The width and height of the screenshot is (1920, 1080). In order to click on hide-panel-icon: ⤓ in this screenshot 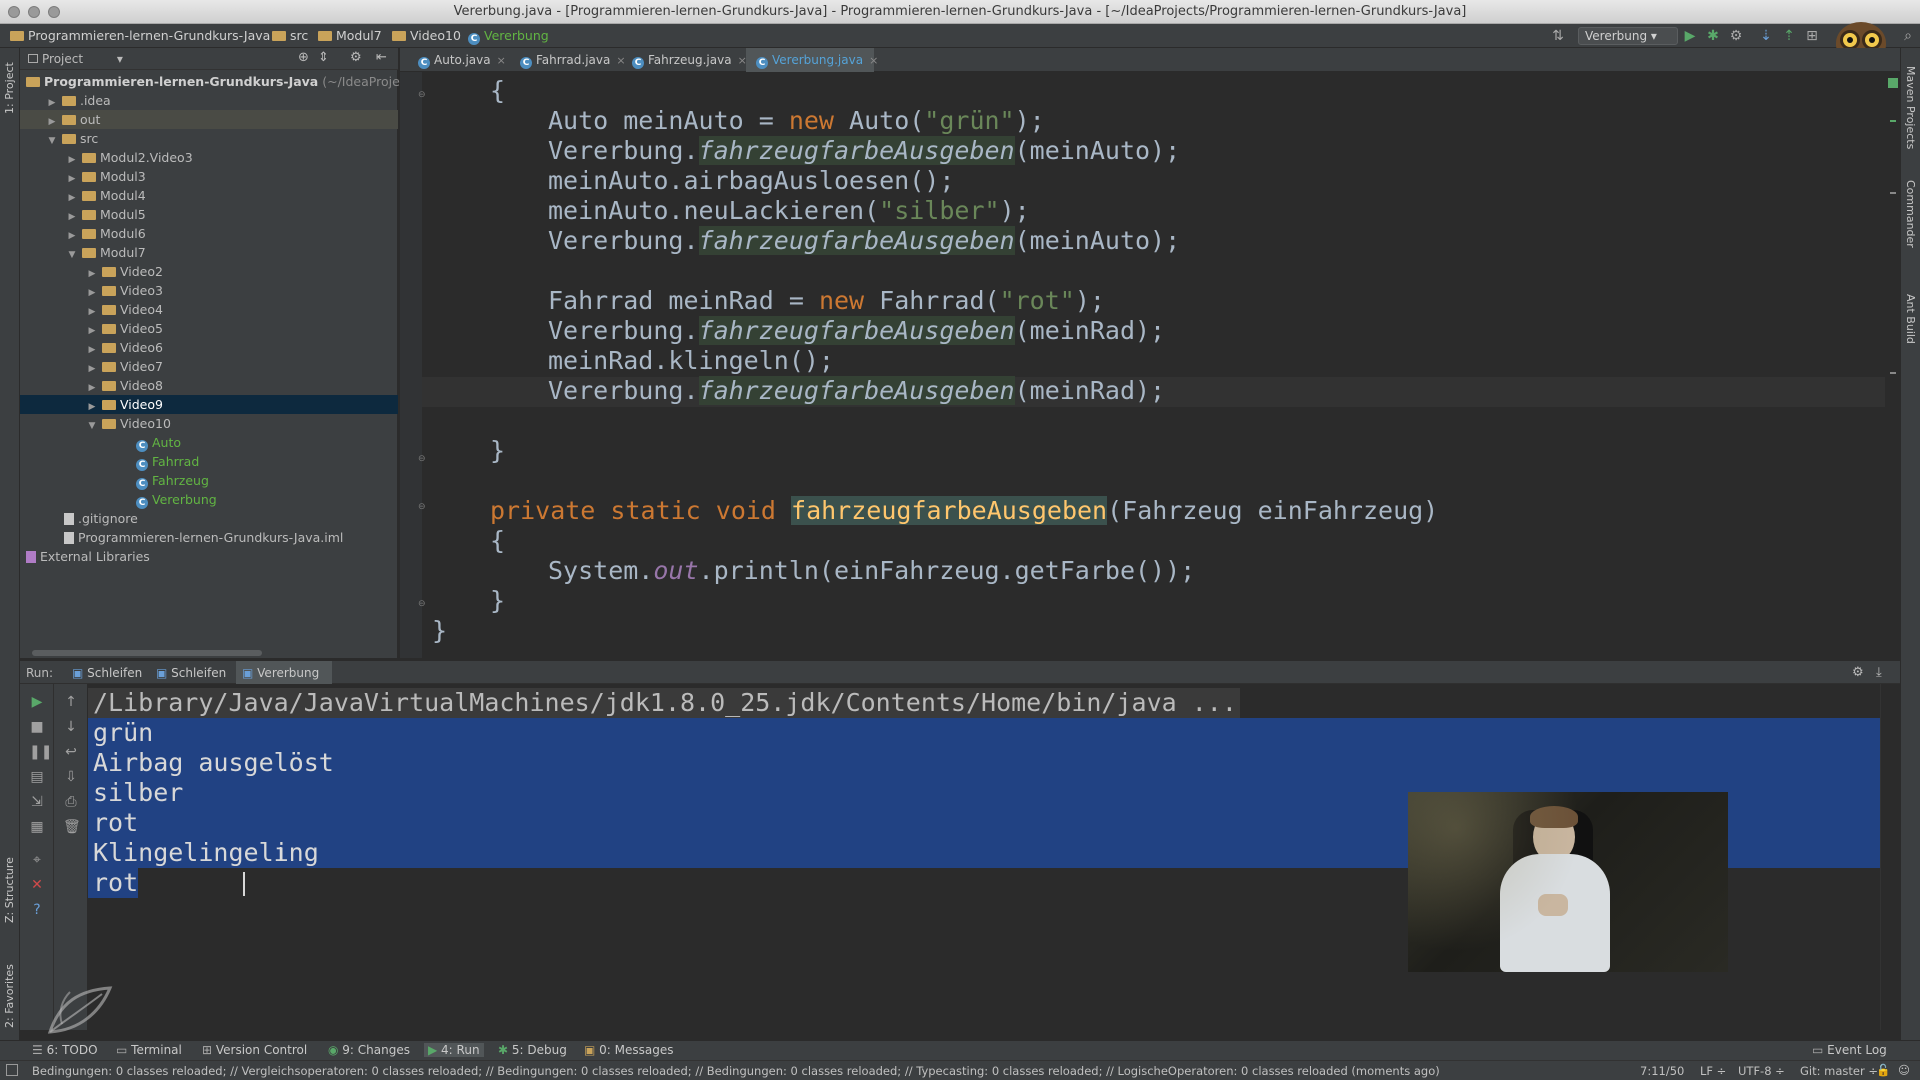, I will do `click(1879, 672)`.